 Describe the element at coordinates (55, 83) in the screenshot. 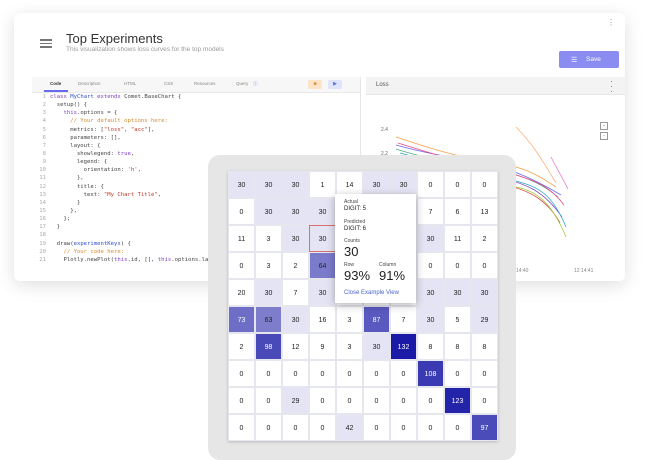

I see `tab-code: Code` at that location.